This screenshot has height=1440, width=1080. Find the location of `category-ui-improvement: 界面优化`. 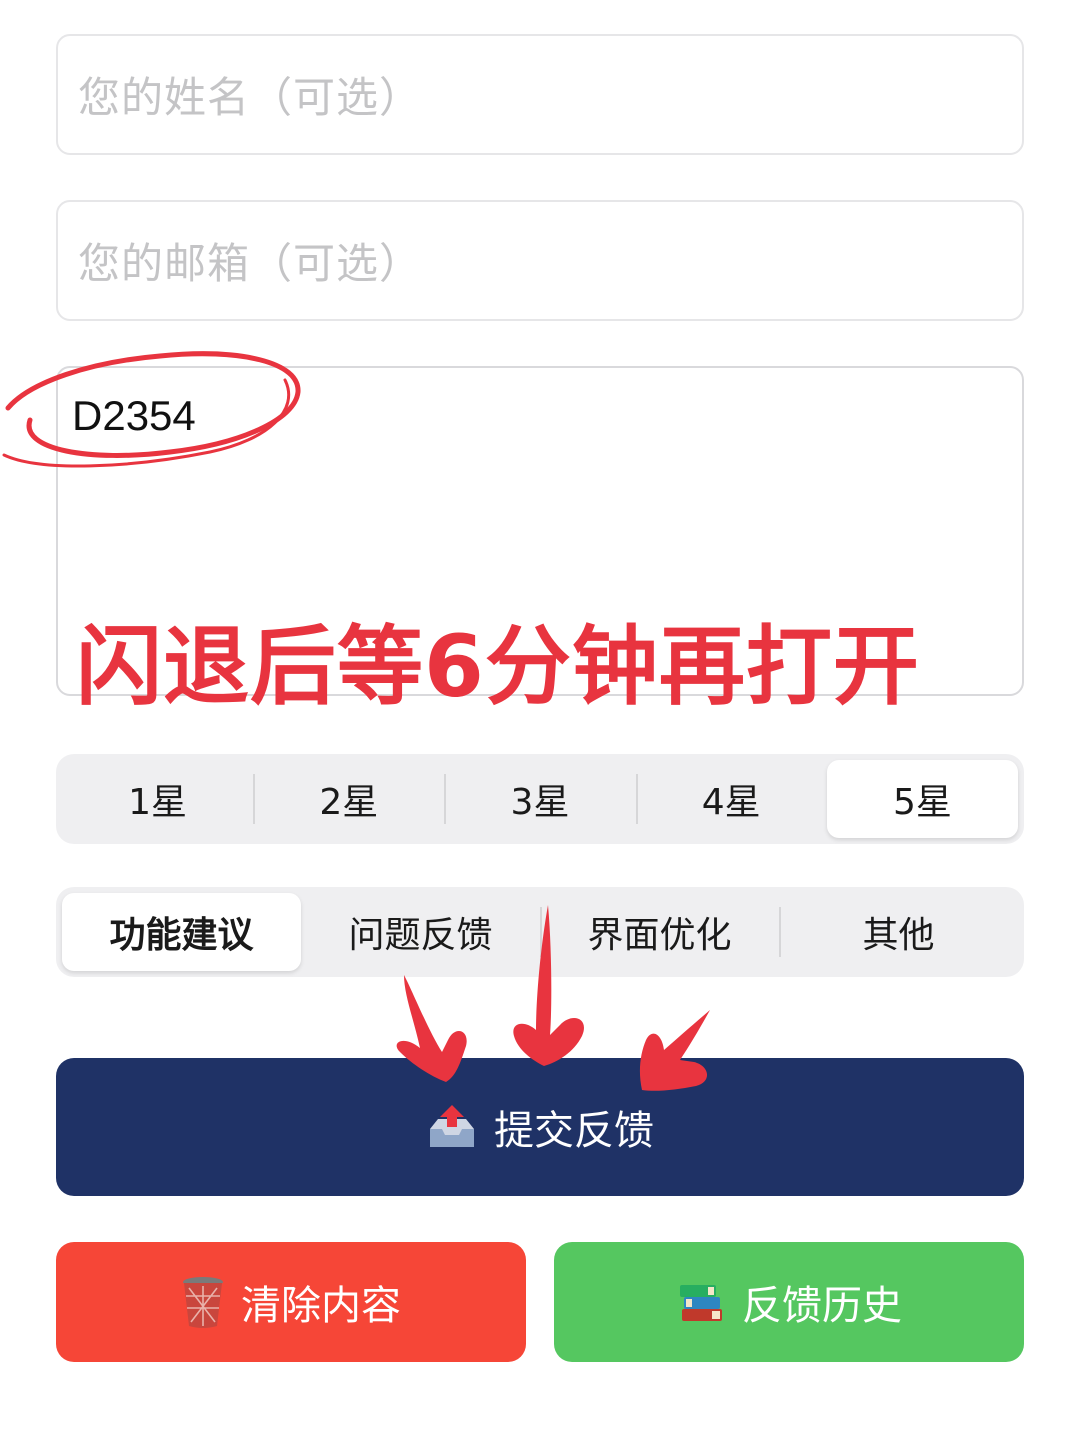

category-ui-improvement: 界面优化 is located at coordinates (659, 932).